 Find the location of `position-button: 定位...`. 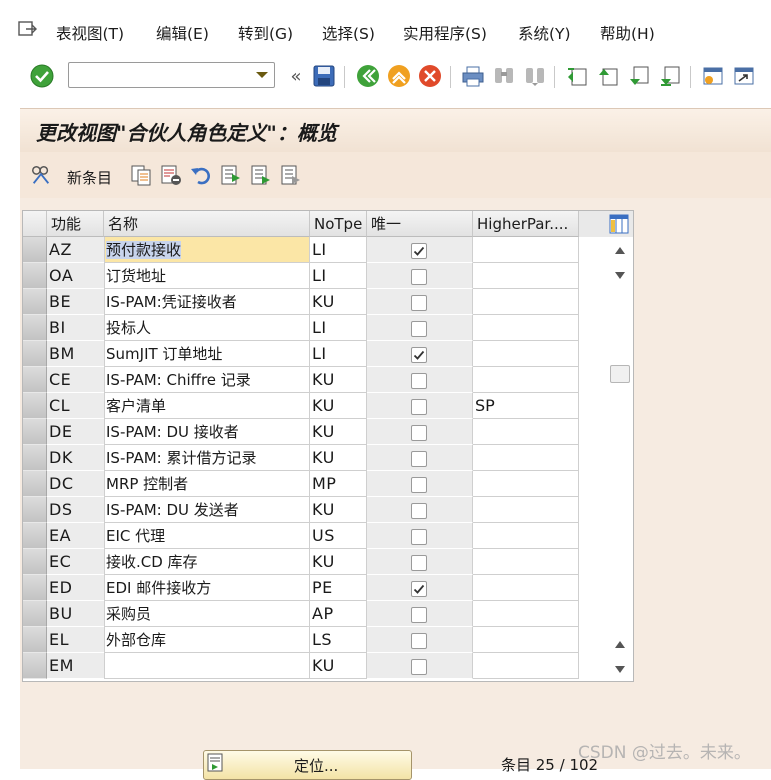

position-button: 定位... is located at coordinates (307, 765).